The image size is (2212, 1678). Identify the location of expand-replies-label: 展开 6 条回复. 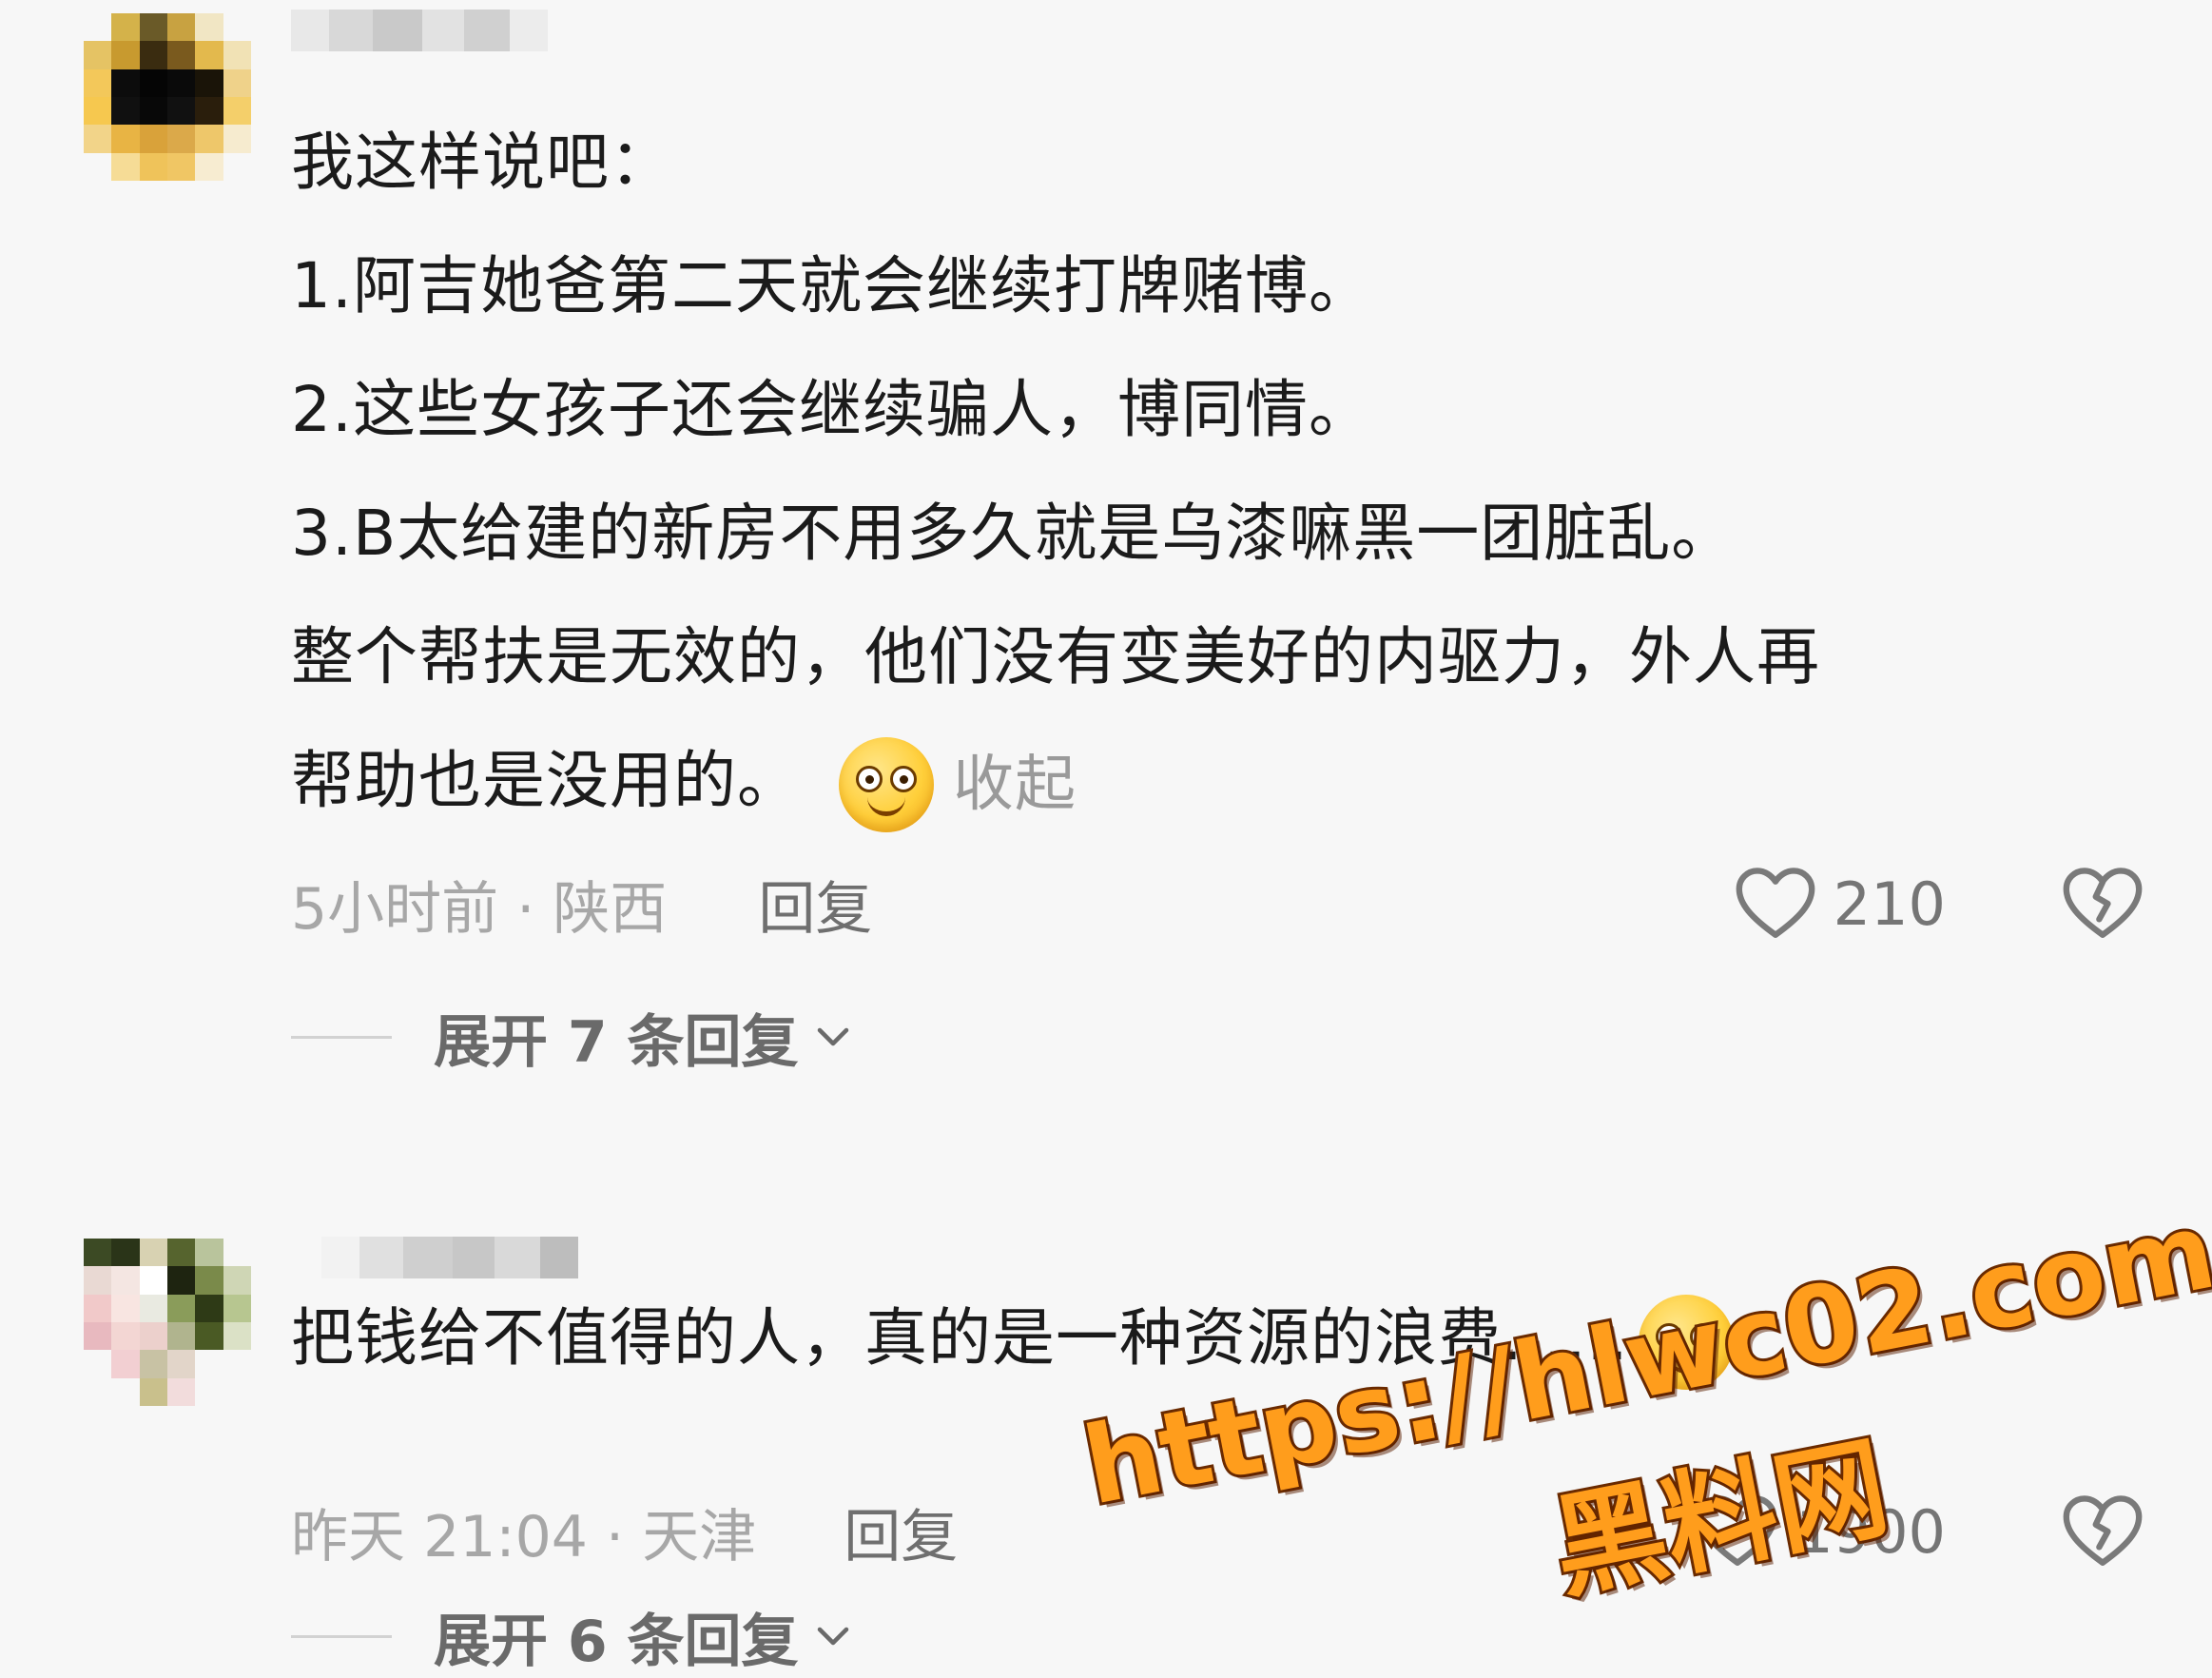
(616, 1642).